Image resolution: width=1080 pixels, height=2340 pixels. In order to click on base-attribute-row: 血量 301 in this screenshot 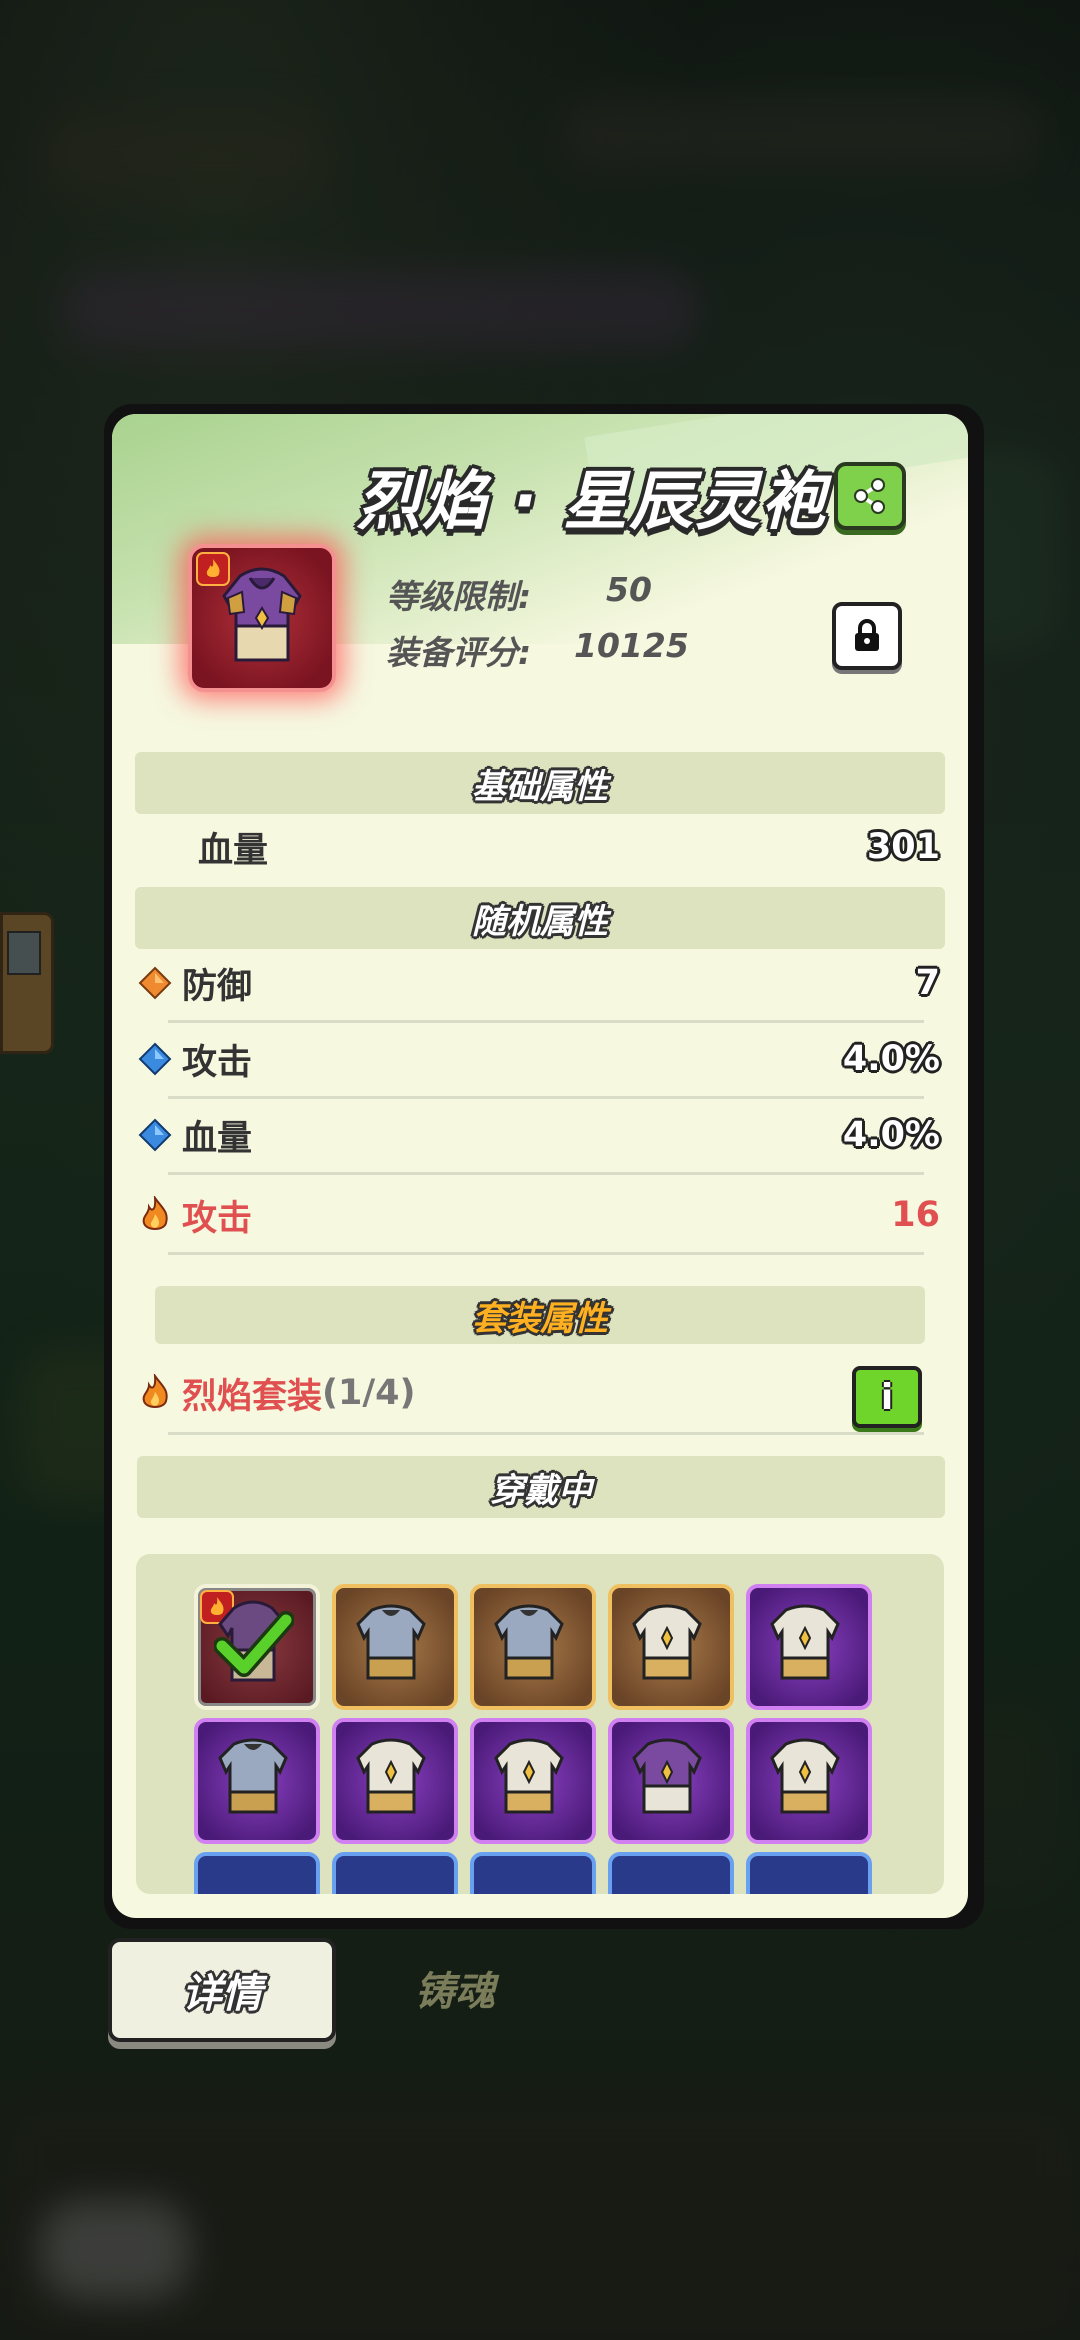, I will do `click(538, 847)`.